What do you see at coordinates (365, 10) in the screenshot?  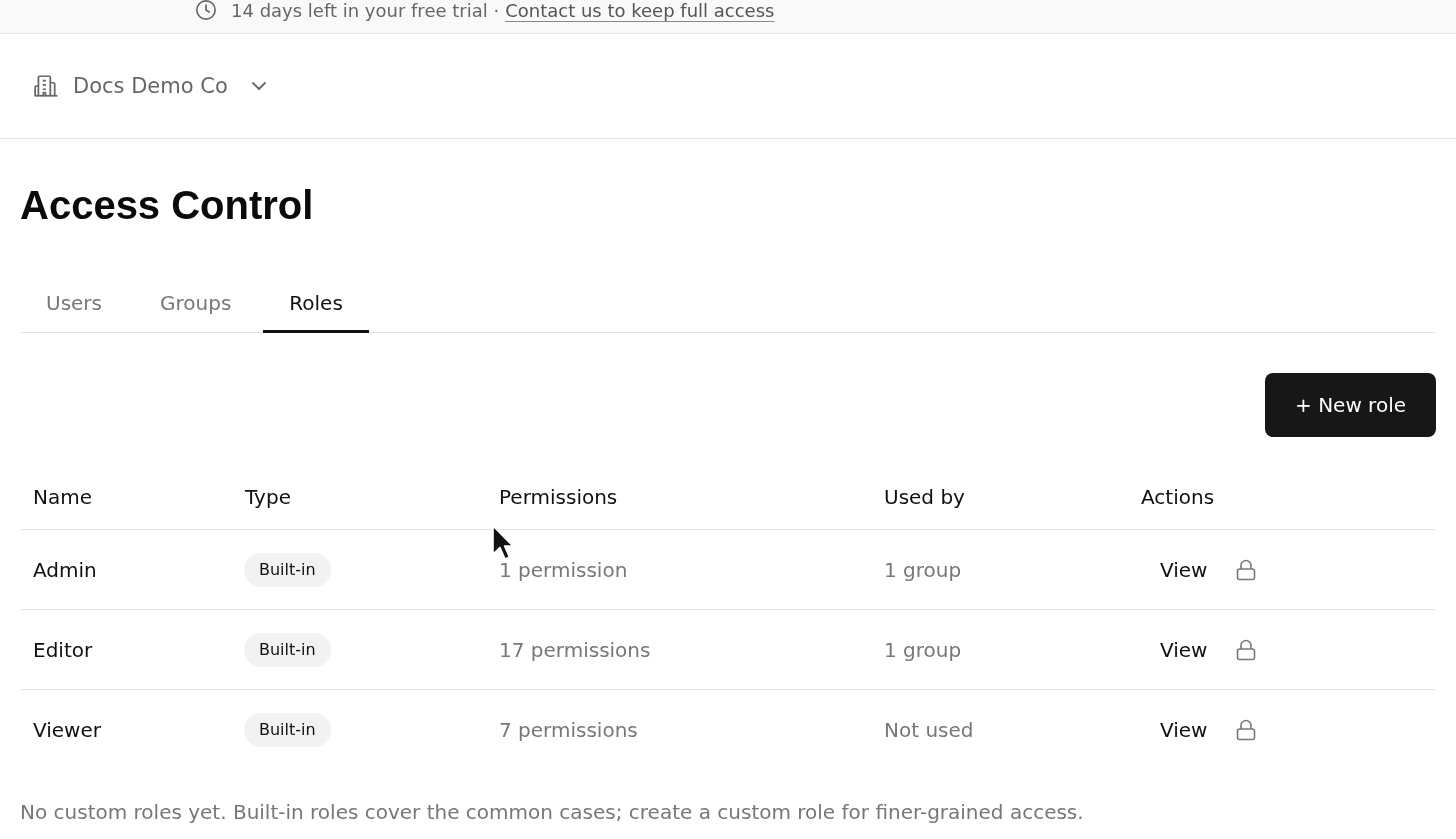 I see `trial-message: 14 days left in your free trial ·` at bounding box center [365, 10].